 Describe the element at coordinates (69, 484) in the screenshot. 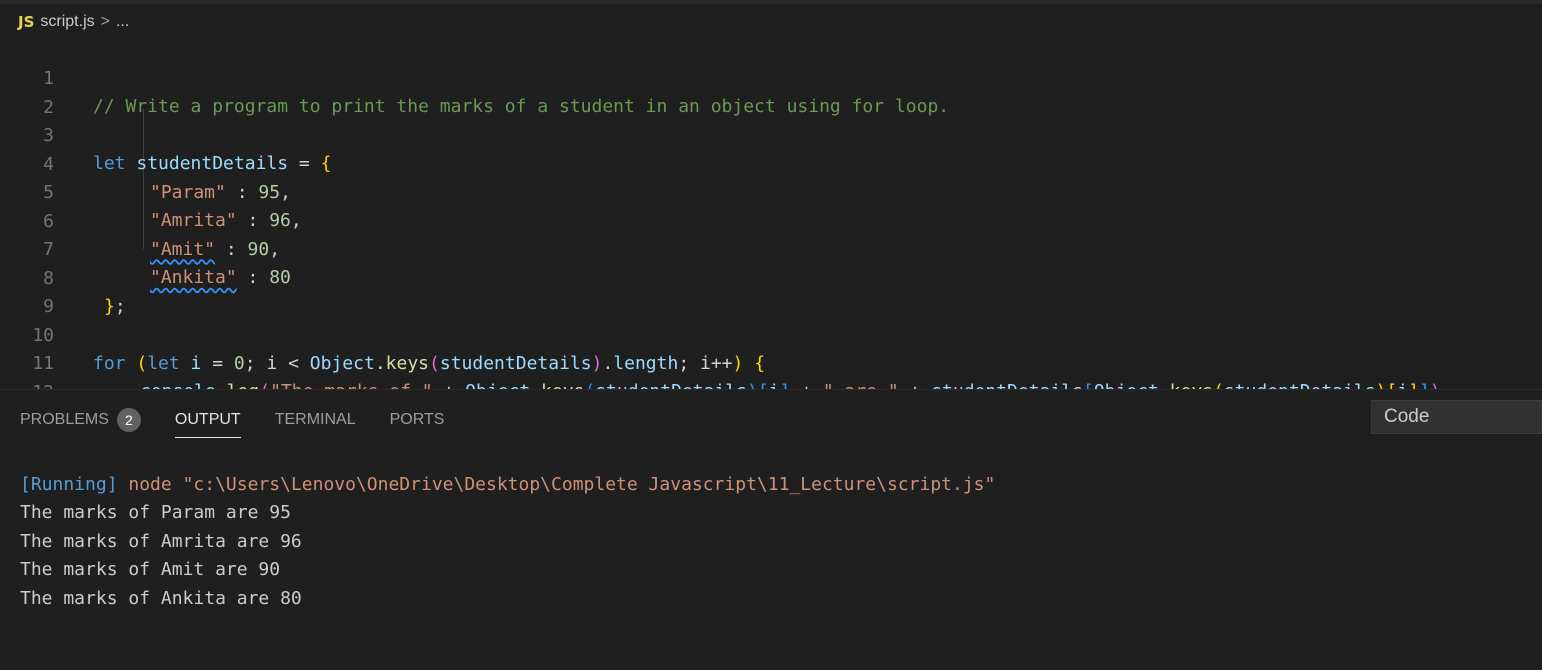

I see `running-tag: [Running]` at that location.